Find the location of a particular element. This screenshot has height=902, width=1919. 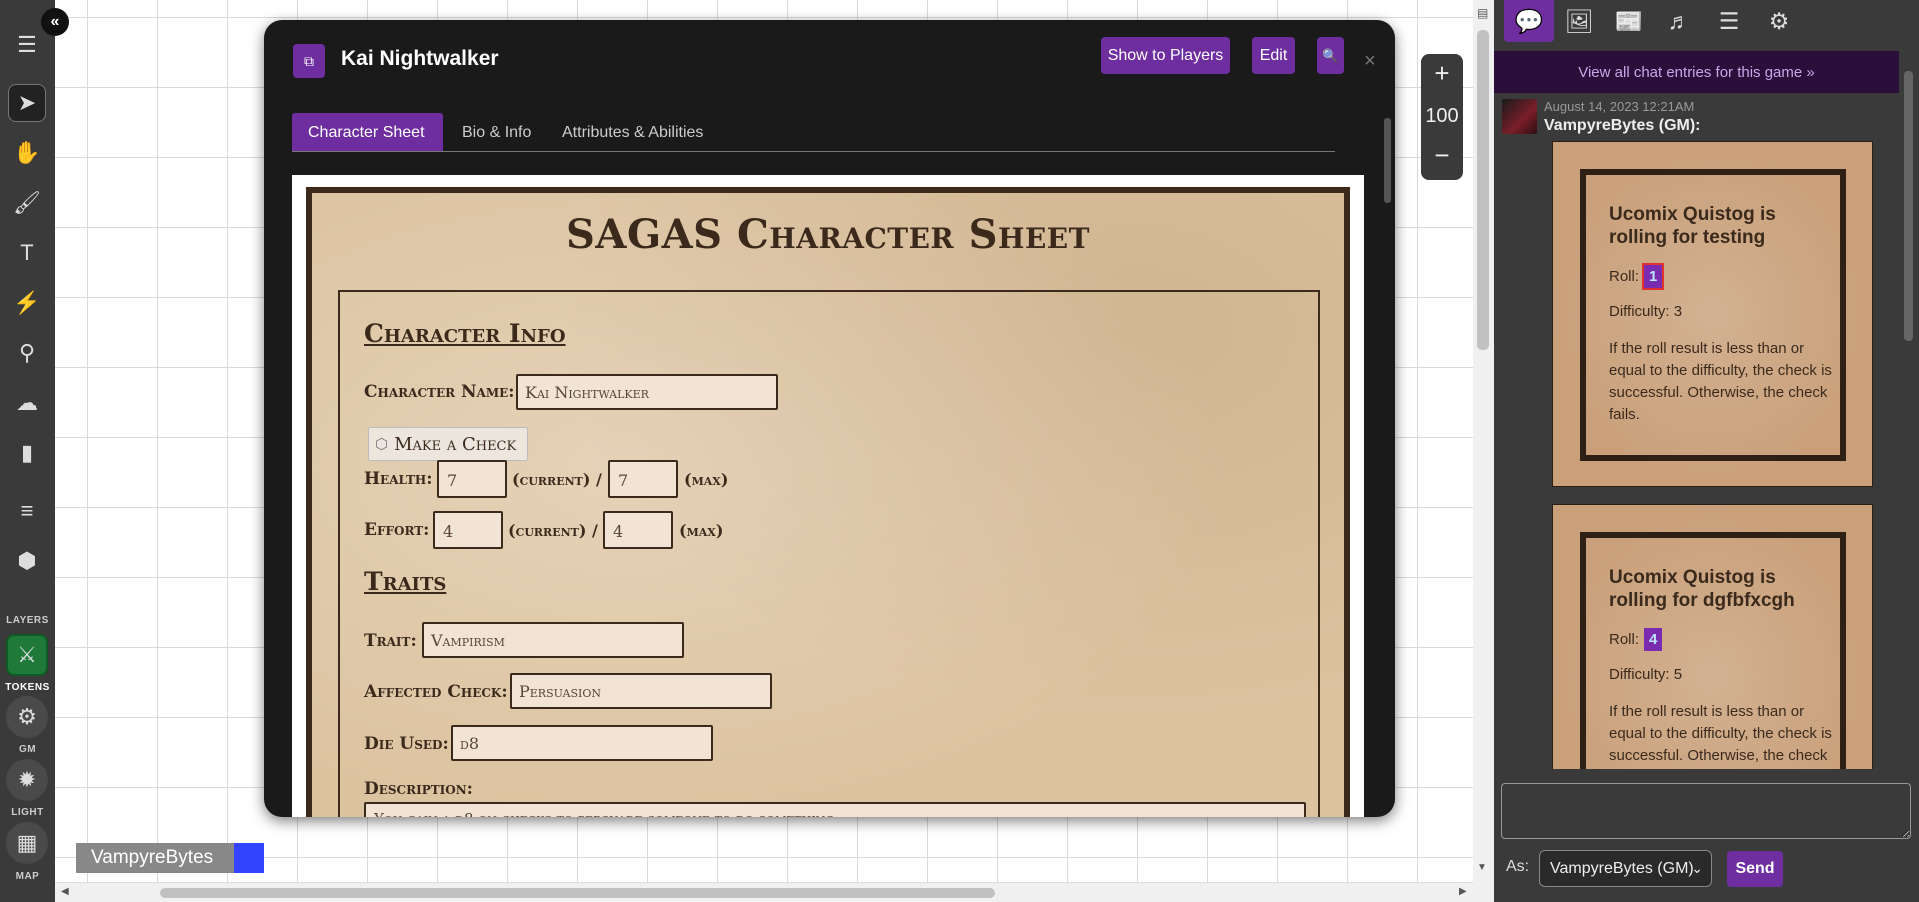

health-current-note: (current) / is located at coordinates (557, 479).